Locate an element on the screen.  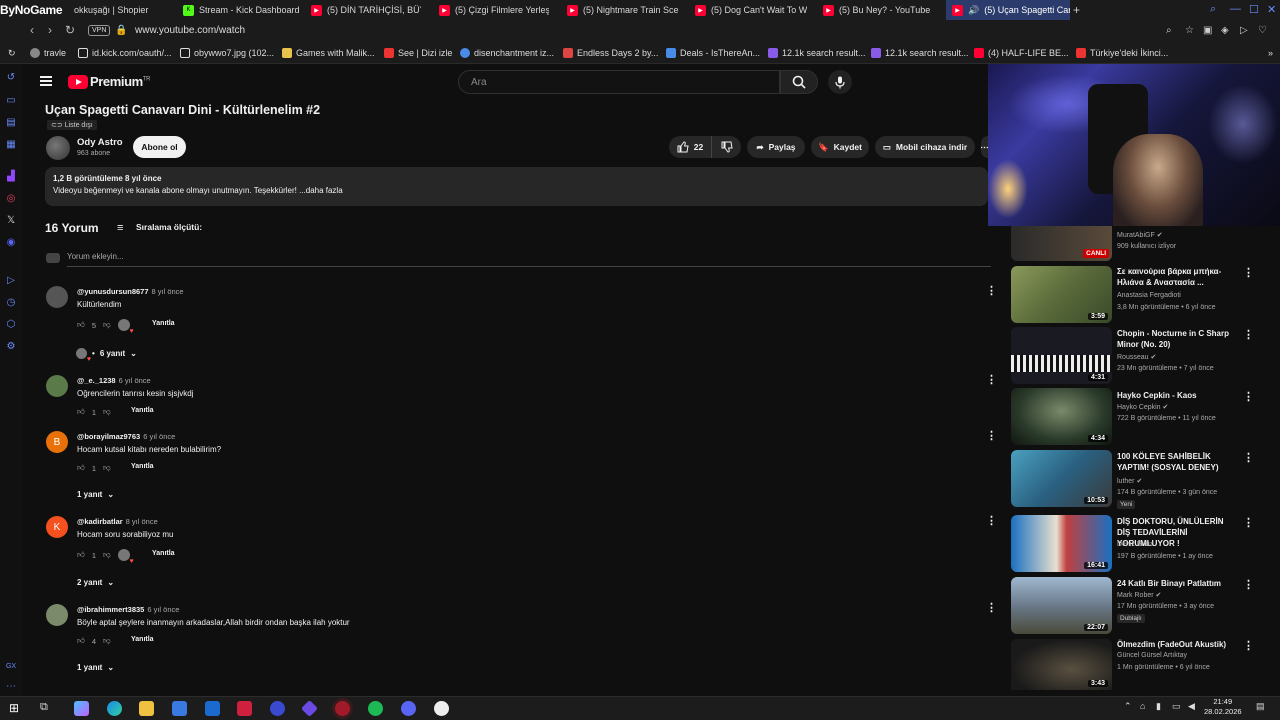
bookmark-item: See | Dizi izle is located at coordinates (418, 53).